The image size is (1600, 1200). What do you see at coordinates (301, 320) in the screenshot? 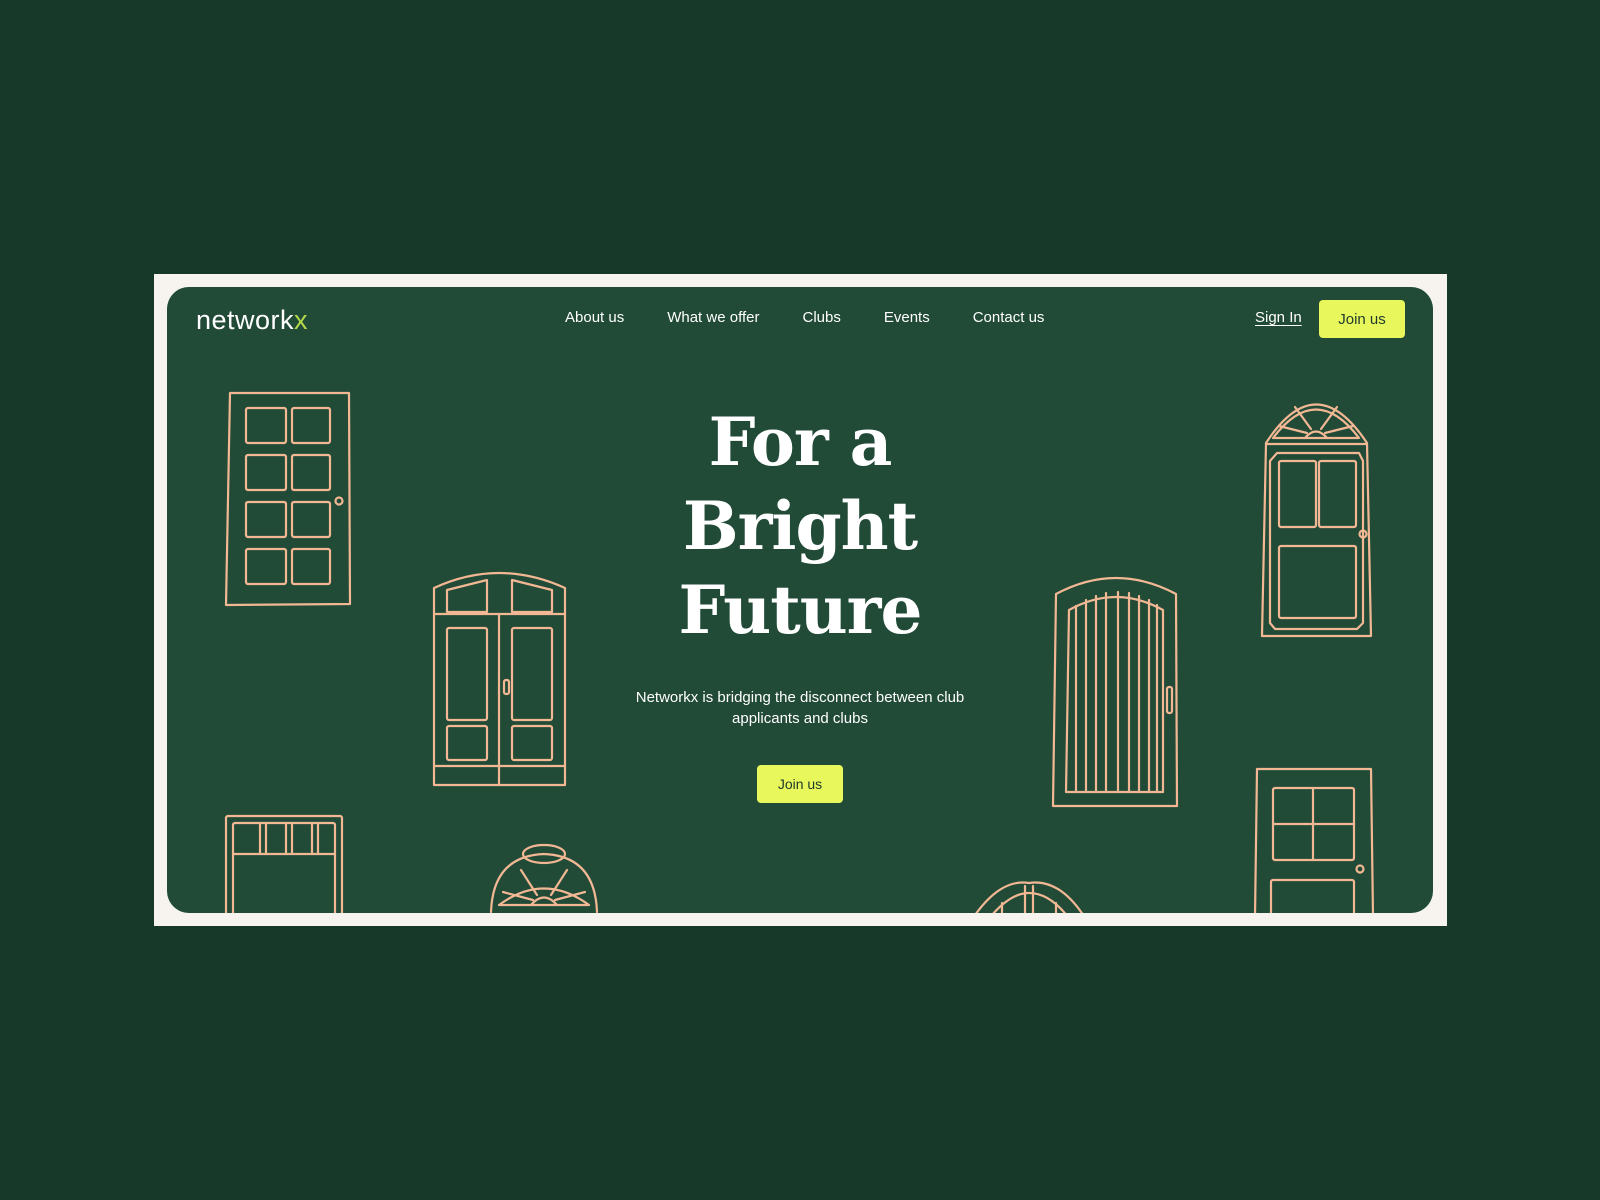
I see `logo-accent: x` at bounding box center [301, 320].